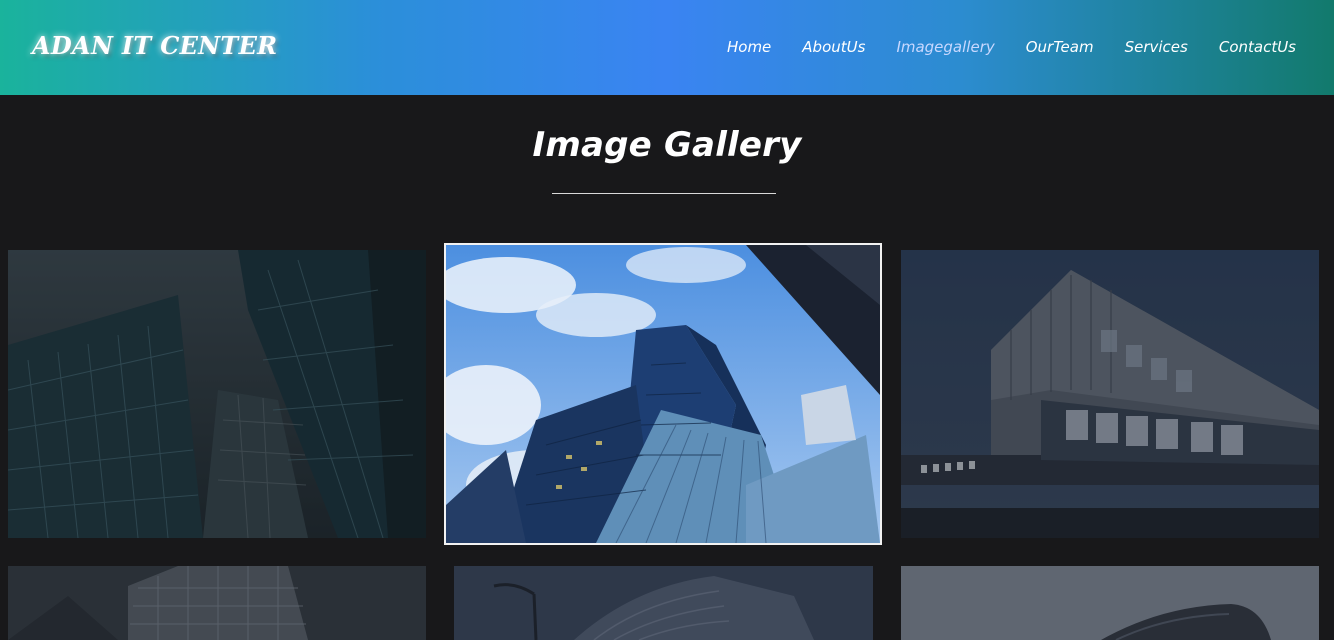 This screenshot has width=1334, height=640. I want to click on nav-link-services: Services, so click(1156, 47).